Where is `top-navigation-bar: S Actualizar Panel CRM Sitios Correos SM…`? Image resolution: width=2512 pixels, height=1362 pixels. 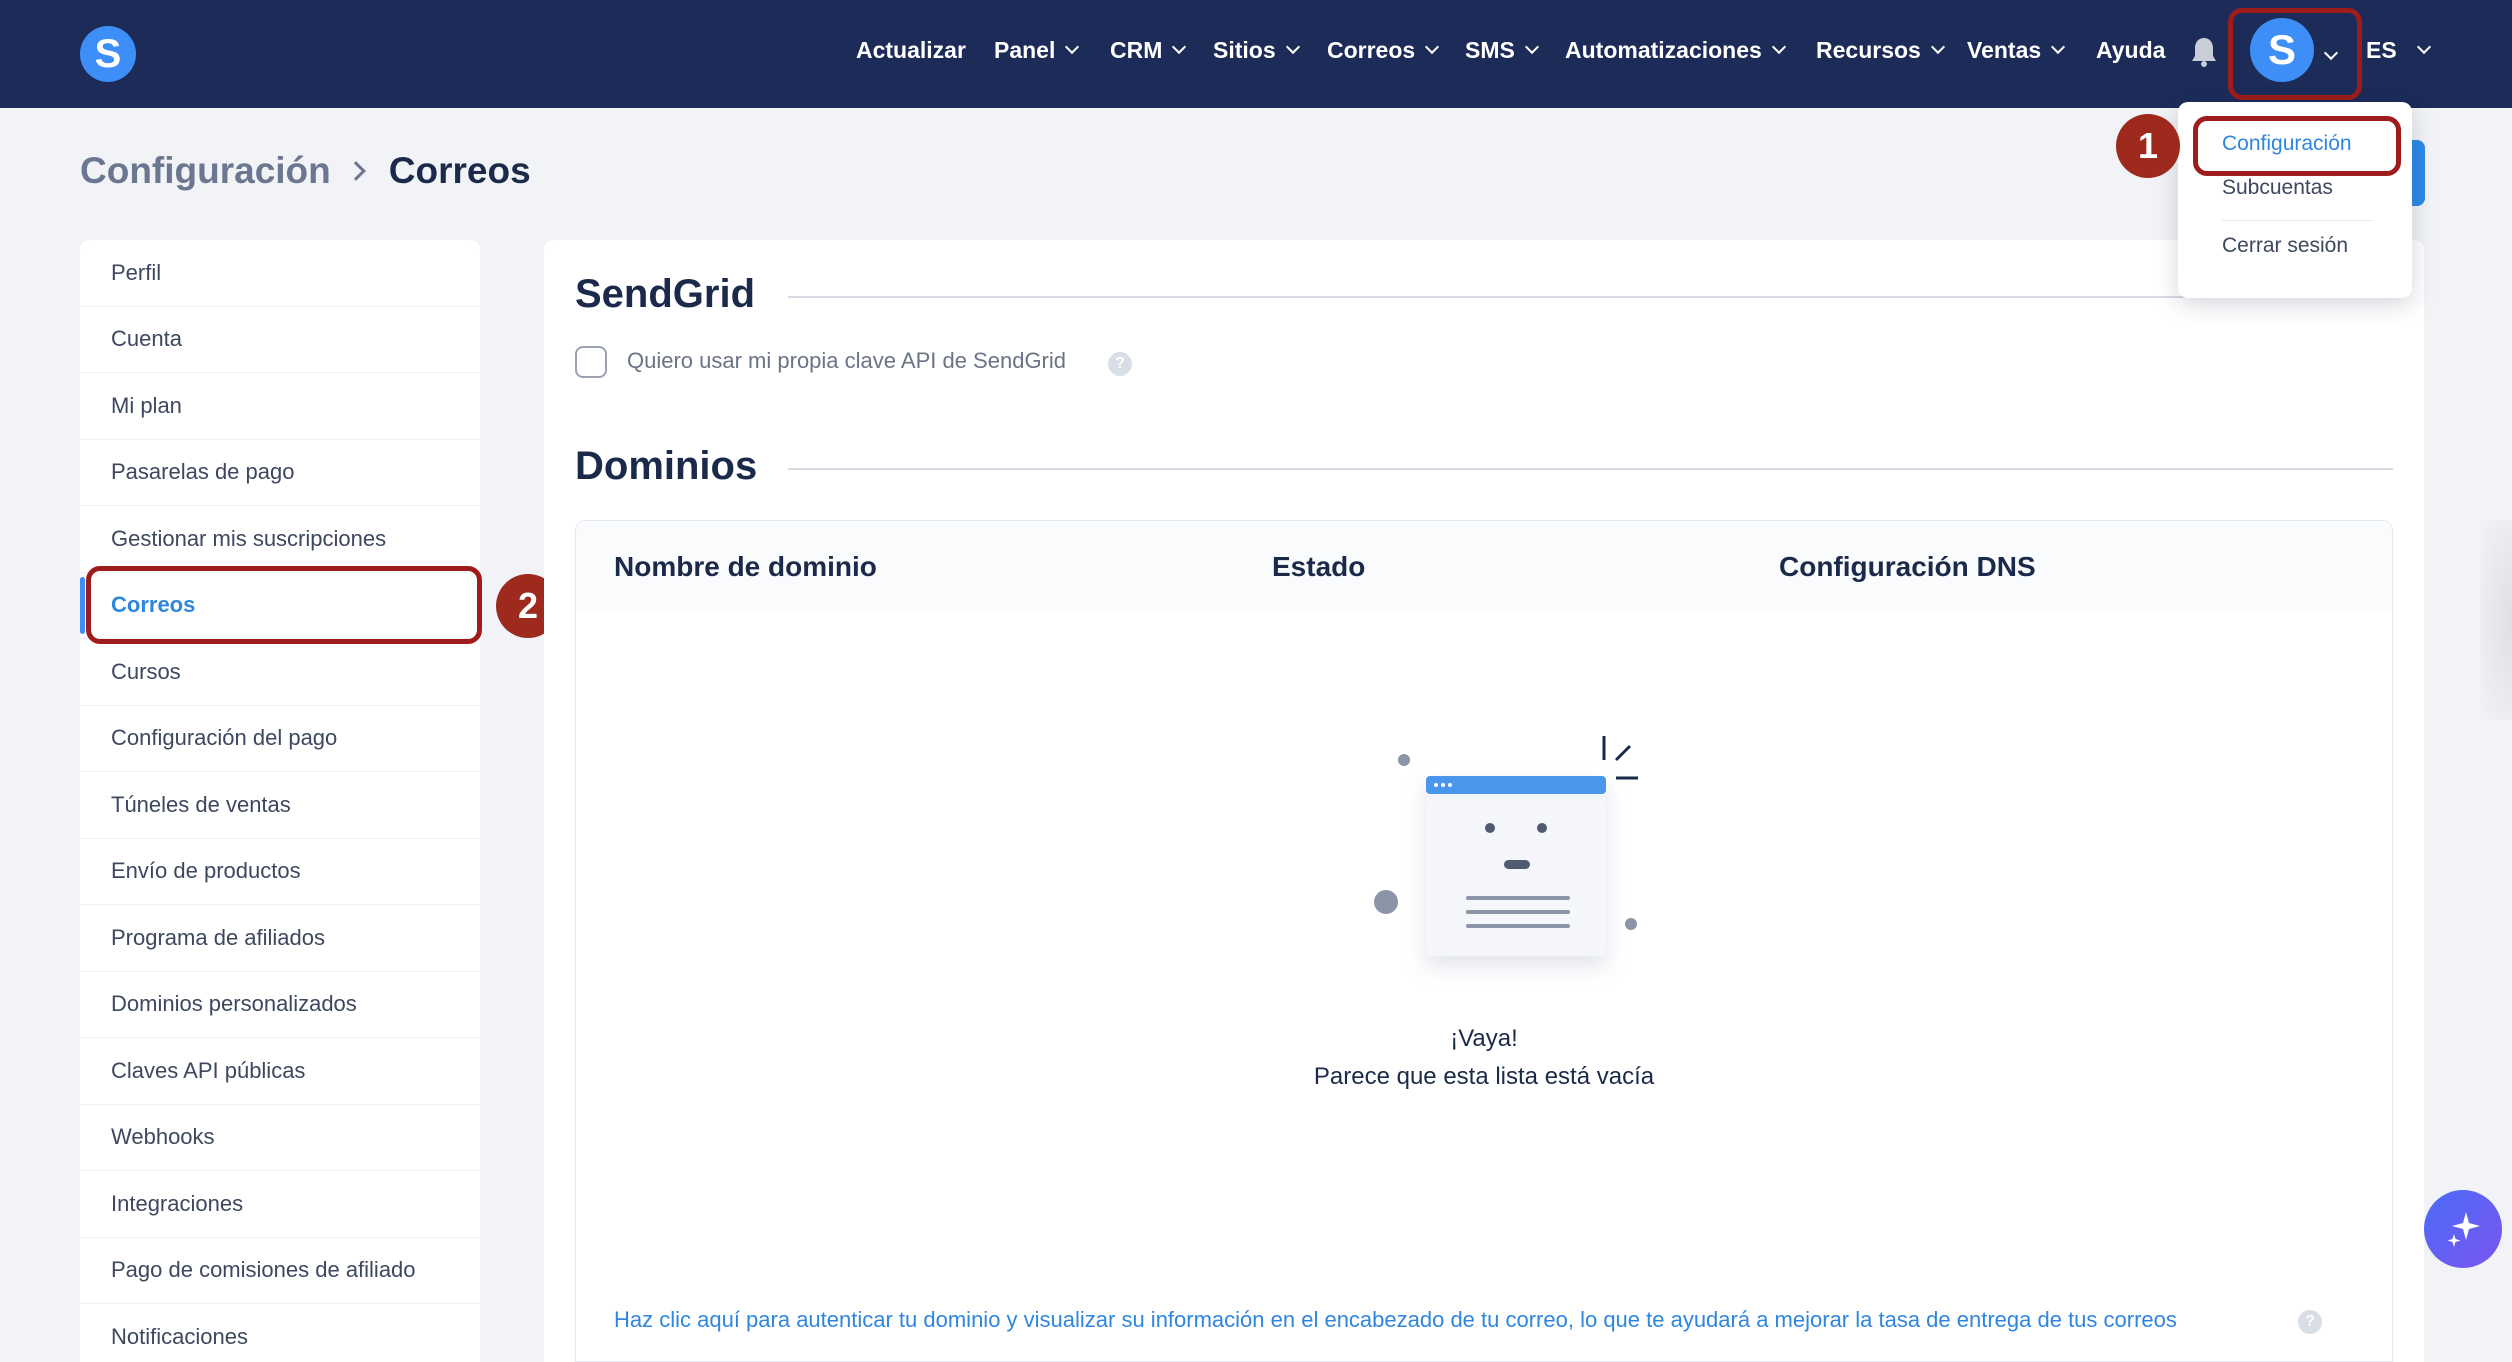 top-navigation-bar: S Actualizar Panel CRM Sitios Correos SM… is located at coordinates (1256, 54).